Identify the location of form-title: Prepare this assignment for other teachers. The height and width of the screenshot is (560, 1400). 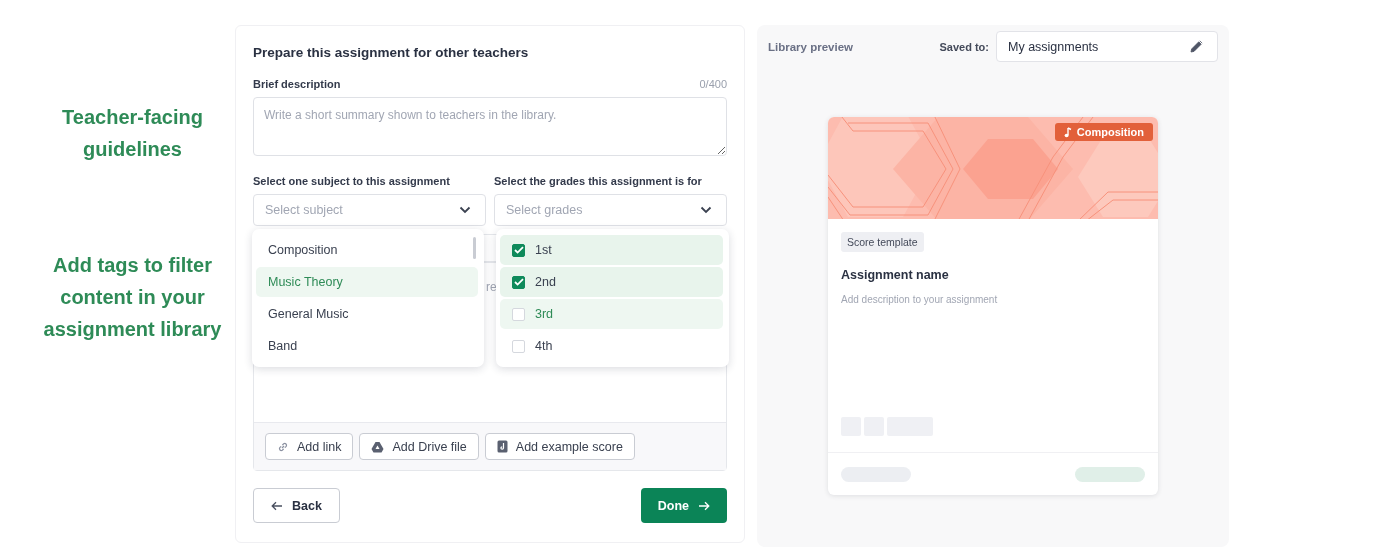
(391, 52).